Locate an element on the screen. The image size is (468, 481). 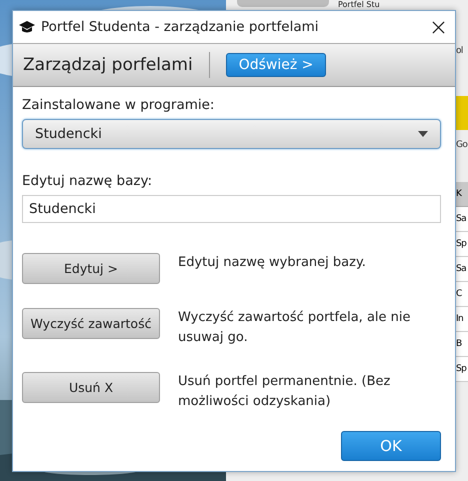
action-button: Edytuj > is located at coordinates (91, 268).